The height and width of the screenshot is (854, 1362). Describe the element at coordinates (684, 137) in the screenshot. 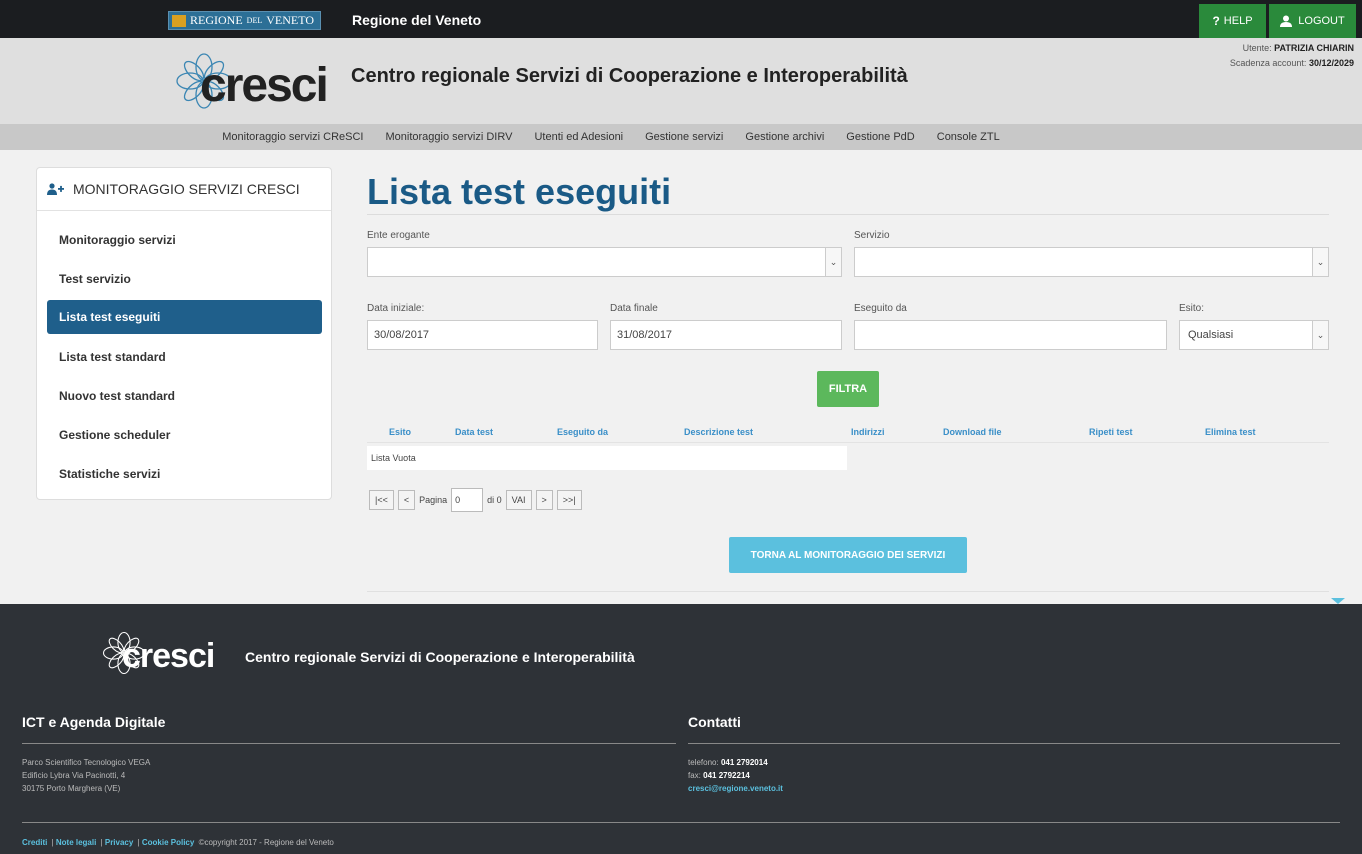

I see `nav-item-gestione-servizi: Gestione servizi` at that location.